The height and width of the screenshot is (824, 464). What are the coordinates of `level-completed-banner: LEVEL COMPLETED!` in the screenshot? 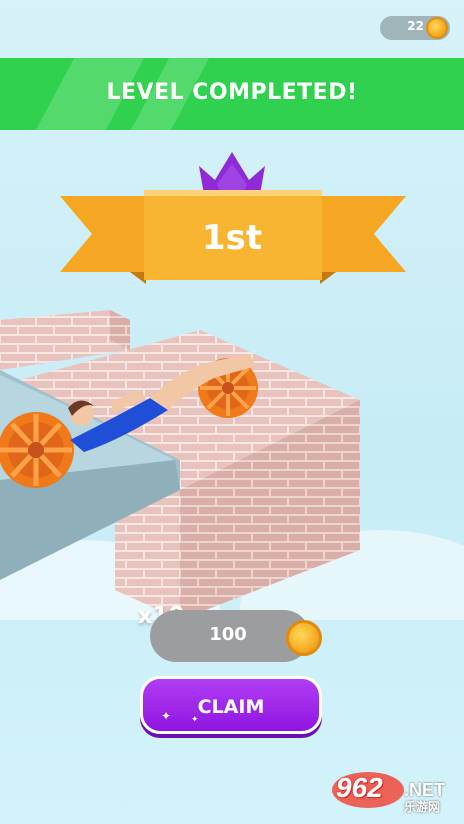 It's located at (232, 94).